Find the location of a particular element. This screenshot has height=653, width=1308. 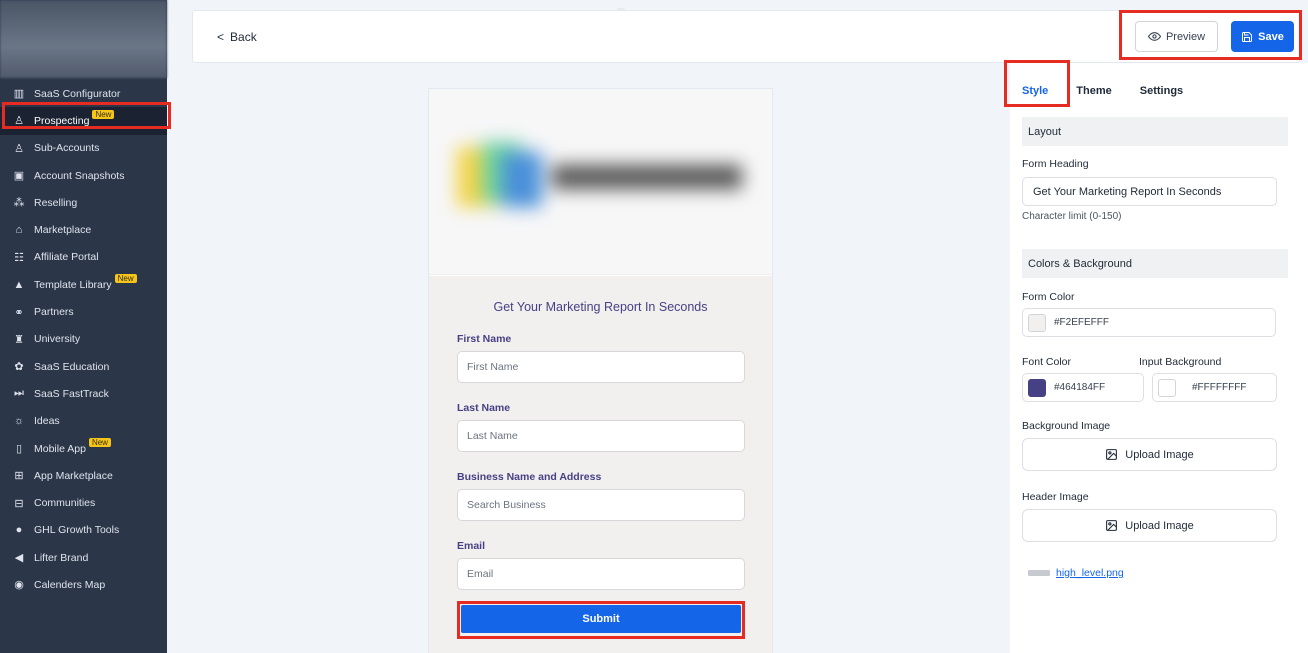

snapshot-icon: ▣ is located at coordinates (19, 176).